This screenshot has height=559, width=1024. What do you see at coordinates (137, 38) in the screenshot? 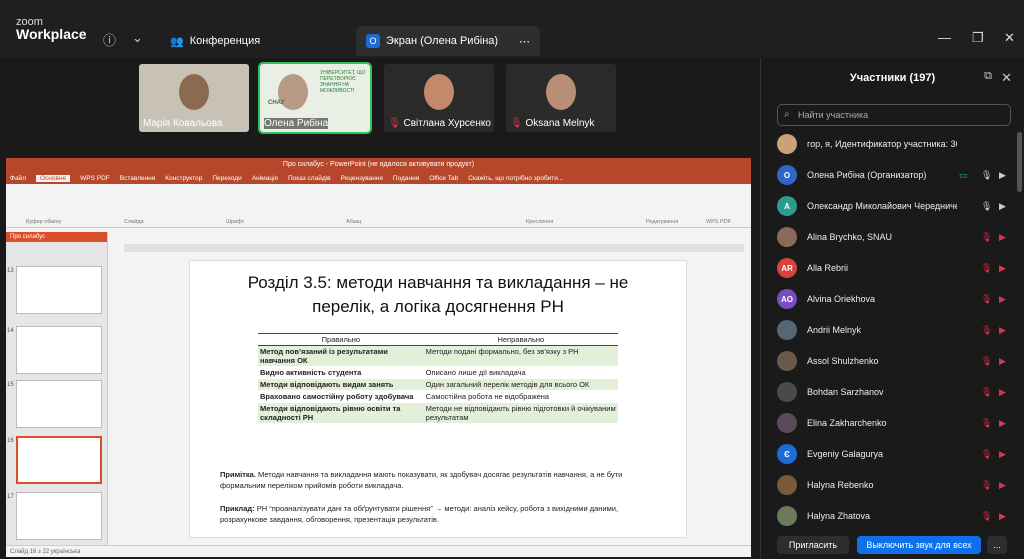
I see `chevron-down-icon: ⌄` at bounding box center [137, 38].